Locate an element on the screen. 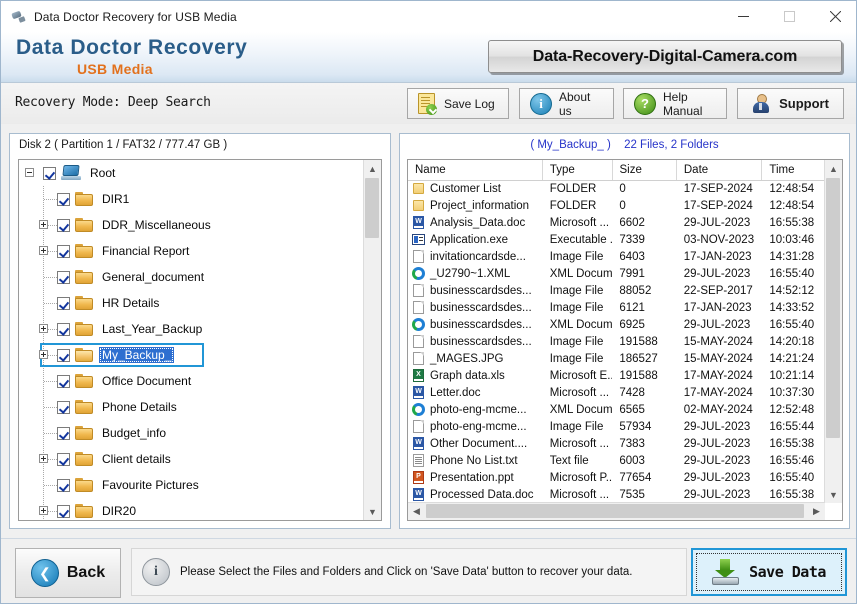 Image resolution: width=857 pixels, height=604 pixels. save-log-button: Save Log is located at coordinates (458, 103).